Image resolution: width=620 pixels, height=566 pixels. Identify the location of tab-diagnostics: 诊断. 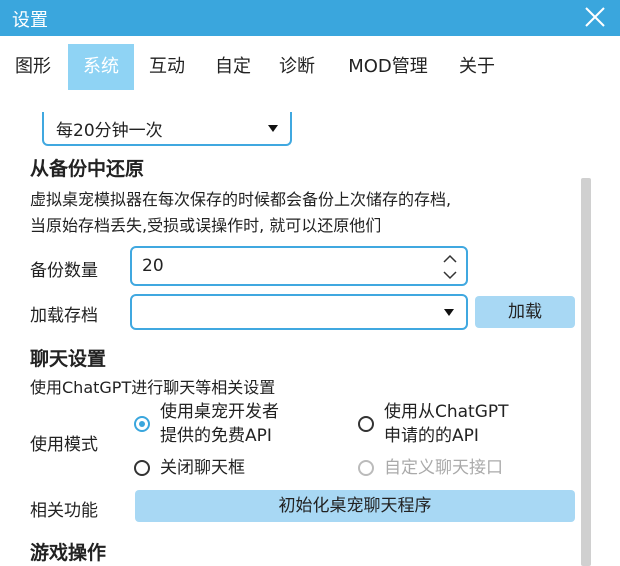
(297, 67).